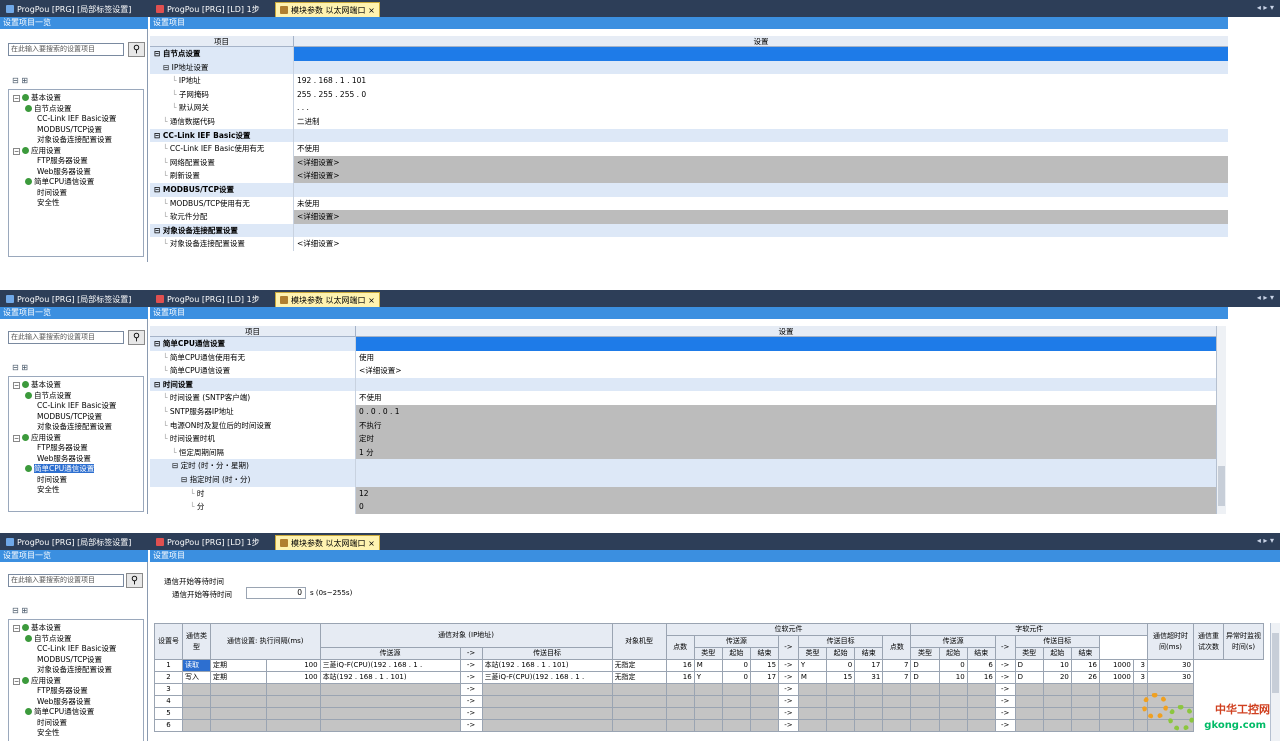  Describe the element at coordinates (689, 230) in the screenshot. I see `setting-row: ⊟ 对象设备连接配置设置` at that location.